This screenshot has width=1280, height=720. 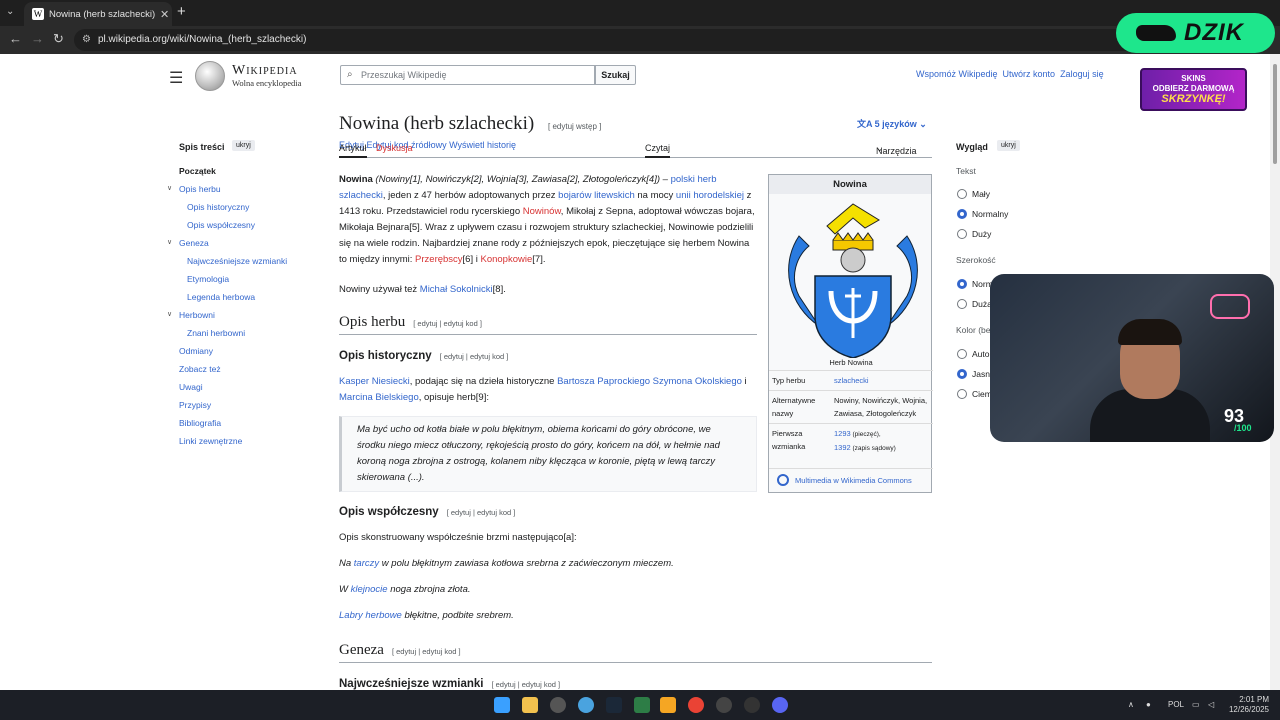 What do you see at coordinates (649, 381) in the screenshot?
I see `link-paprocki: Bartosza Paprockiego Szymona Okolskiego` at bounding box center [649, 381].